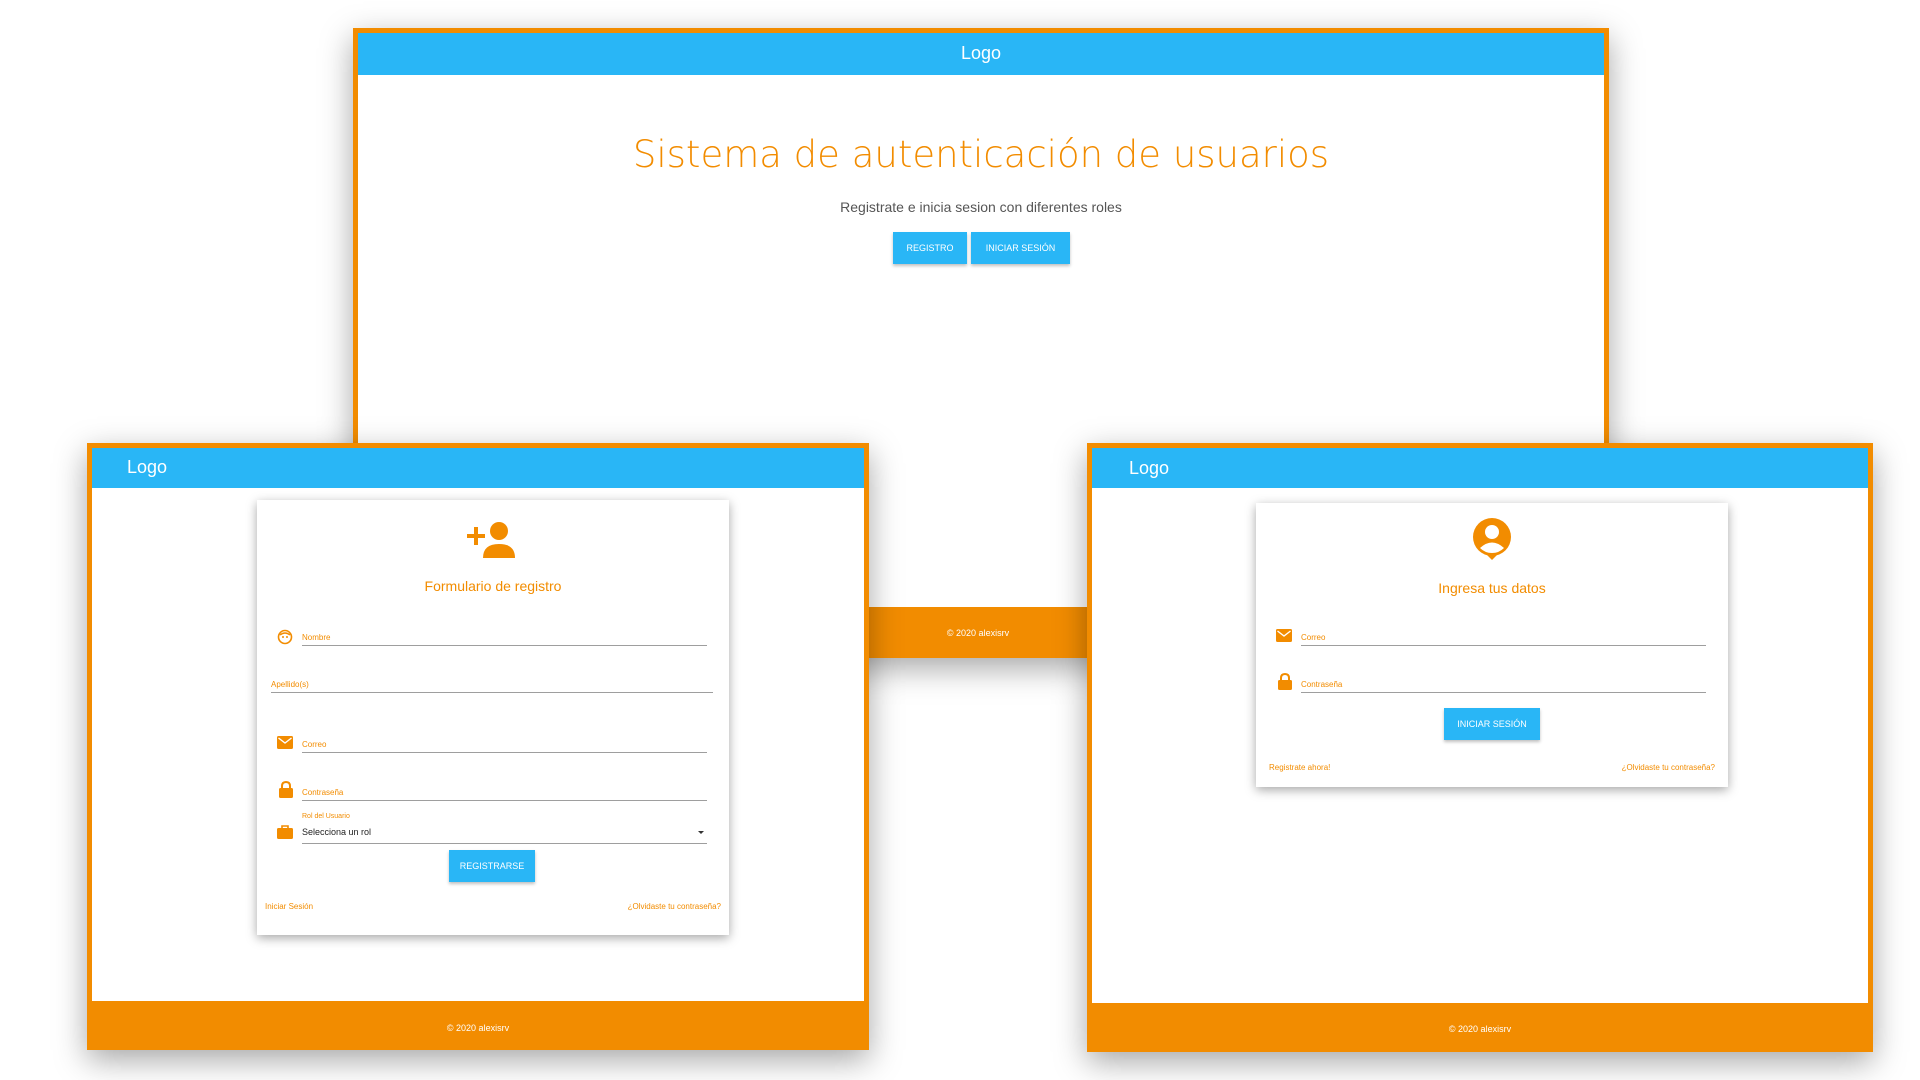 The height and width of the screenshot is (1080, 1920). I want to click on apellido-field-label: Apellido(s), so click(290, 684).